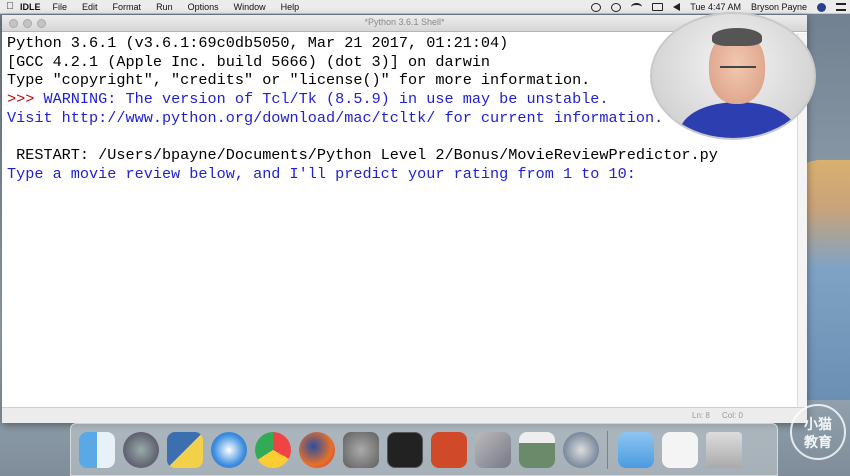 The width and height of the screenshot is (850, 476). Describe the element at coordinates (607, 449) in the screenshot. I see `dock-separator` at that location.